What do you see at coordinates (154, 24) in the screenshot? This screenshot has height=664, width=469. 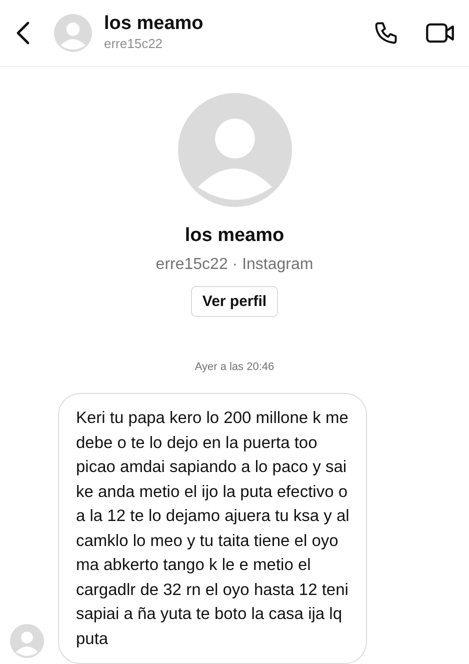 I see `contact-name: los meamo` at bounding box center [154, 24].